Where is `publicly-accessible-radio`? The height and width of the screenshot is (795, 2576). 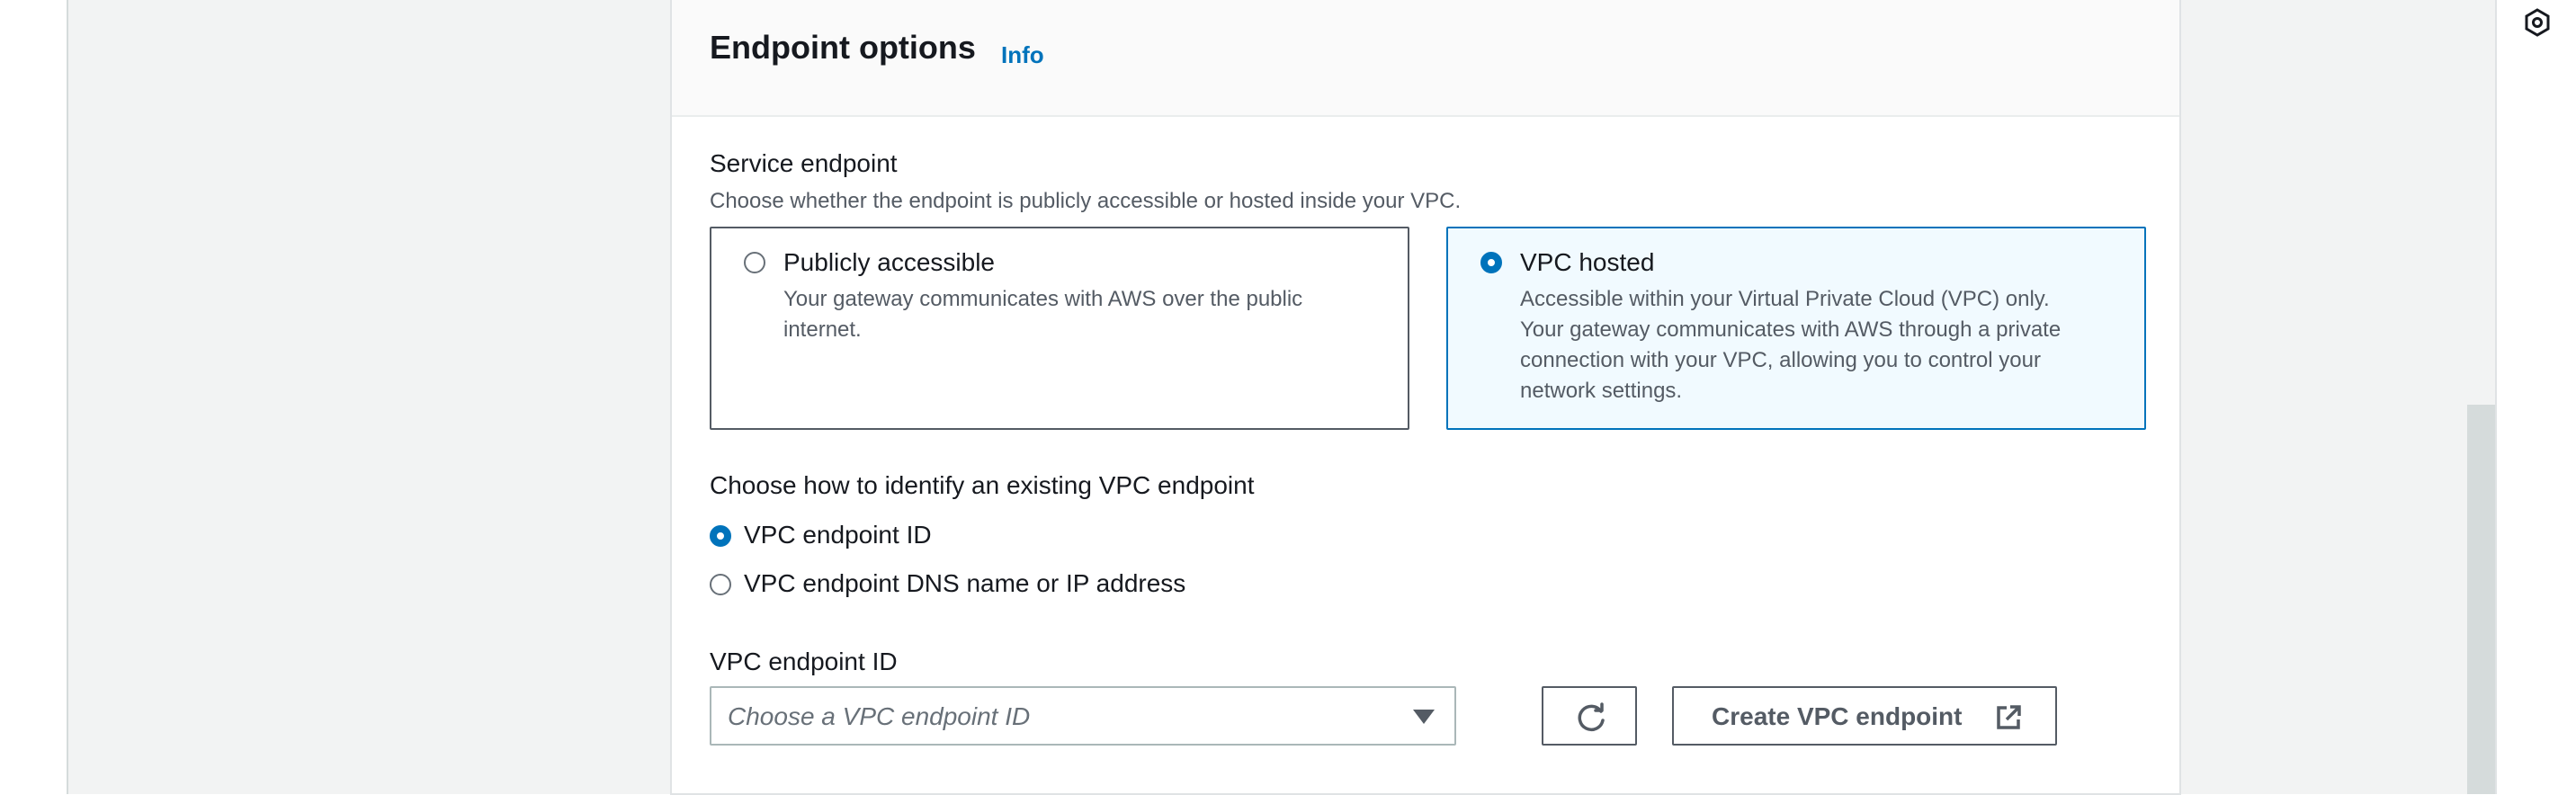
publicly-accessible-radio is located at coordinates (754, 262).